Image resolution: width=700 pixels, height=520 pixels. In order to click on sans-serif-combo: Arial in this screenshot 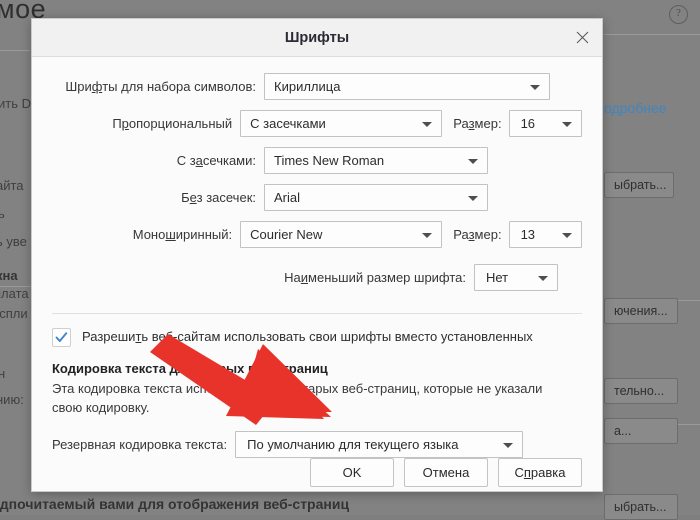, I will do `click(376, 197)`.